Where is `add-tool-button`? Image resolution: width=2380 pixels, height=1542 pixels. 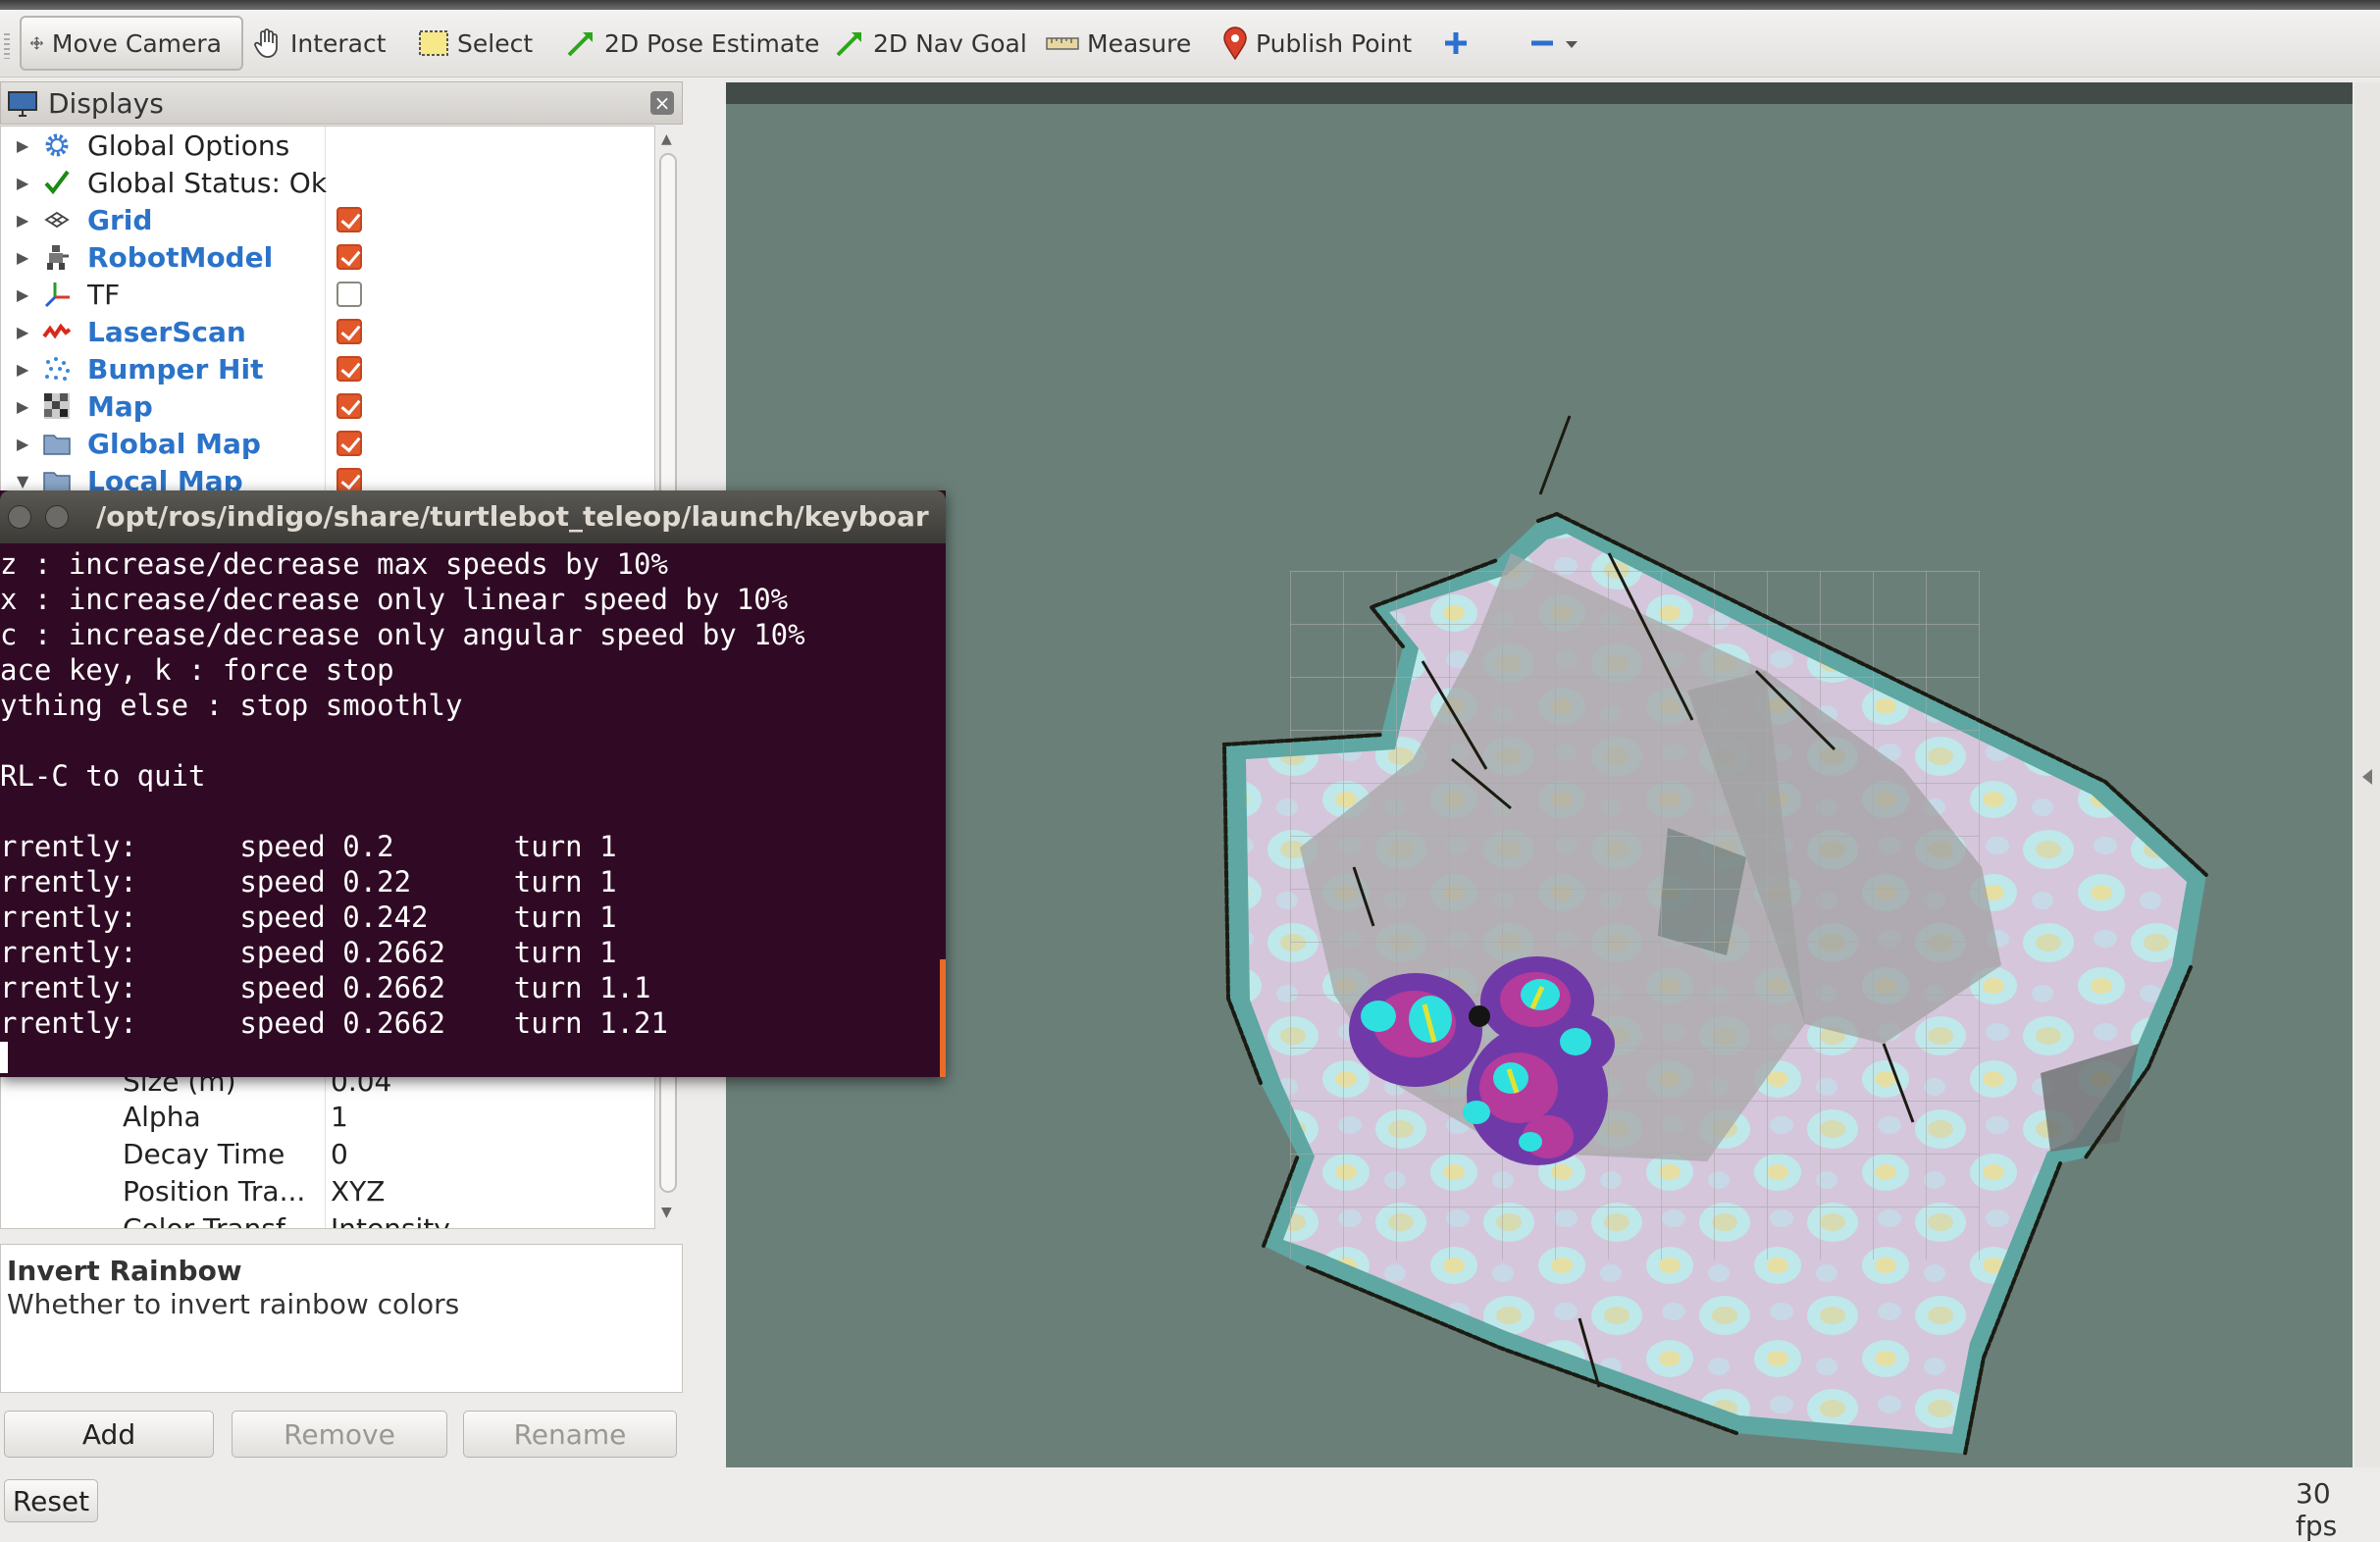
add-tool-button is located at coordinates (1459, 43).